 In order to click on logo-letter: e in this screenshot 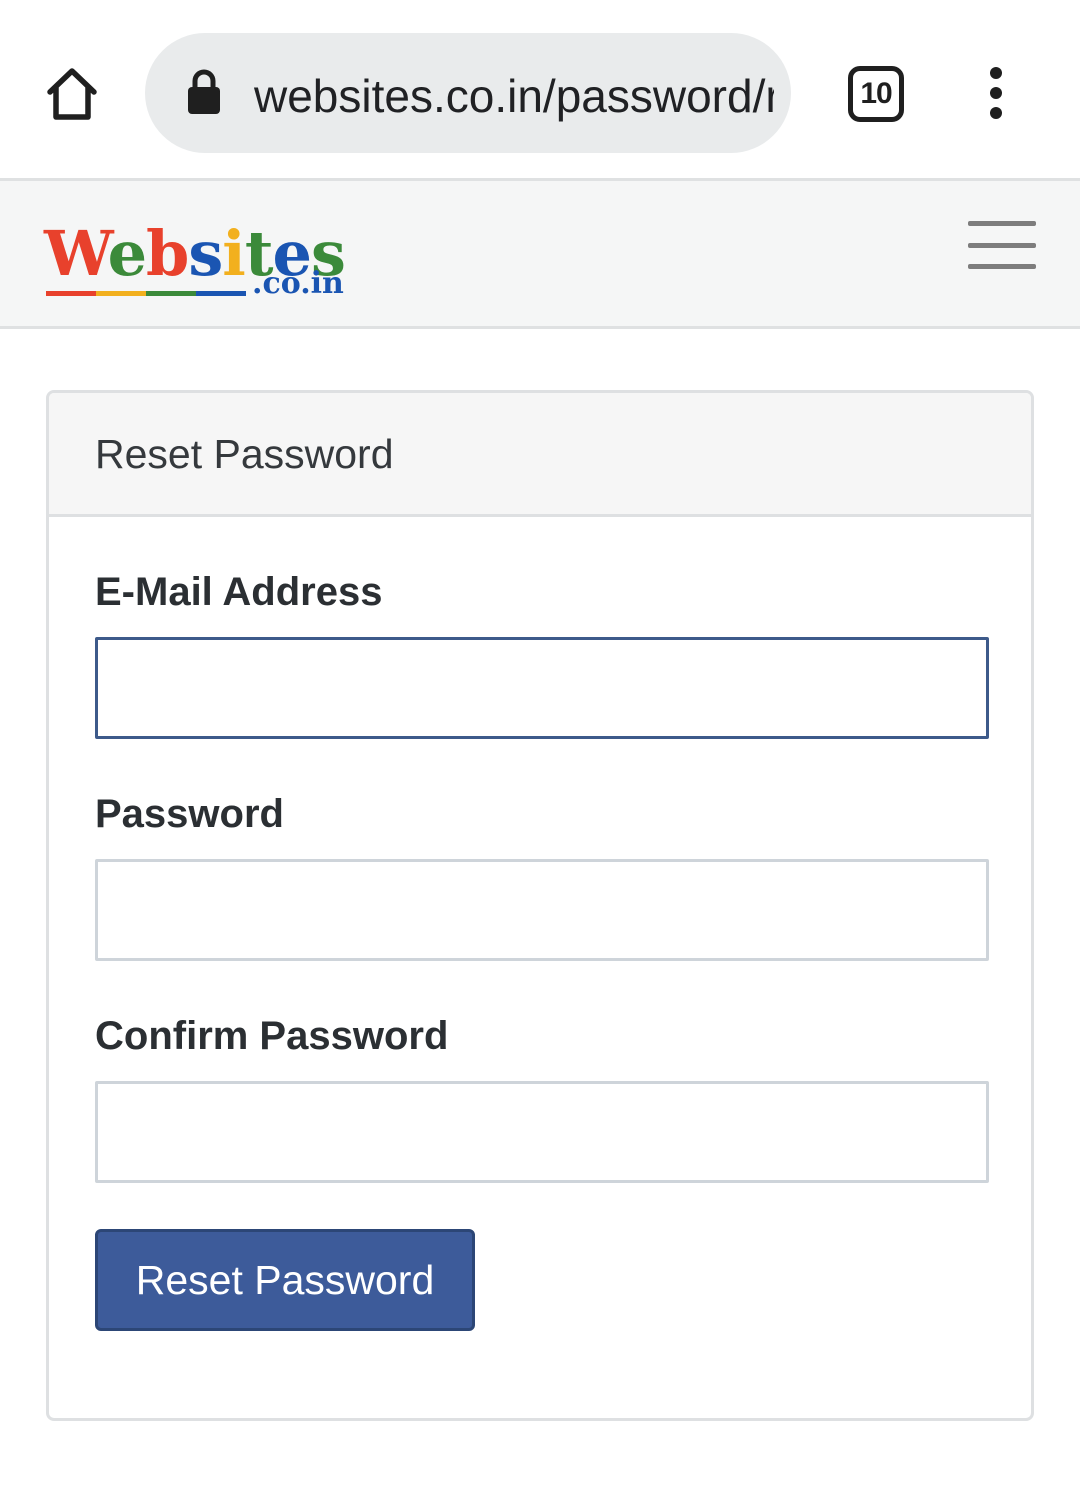, I will do `click(127, 253)`.